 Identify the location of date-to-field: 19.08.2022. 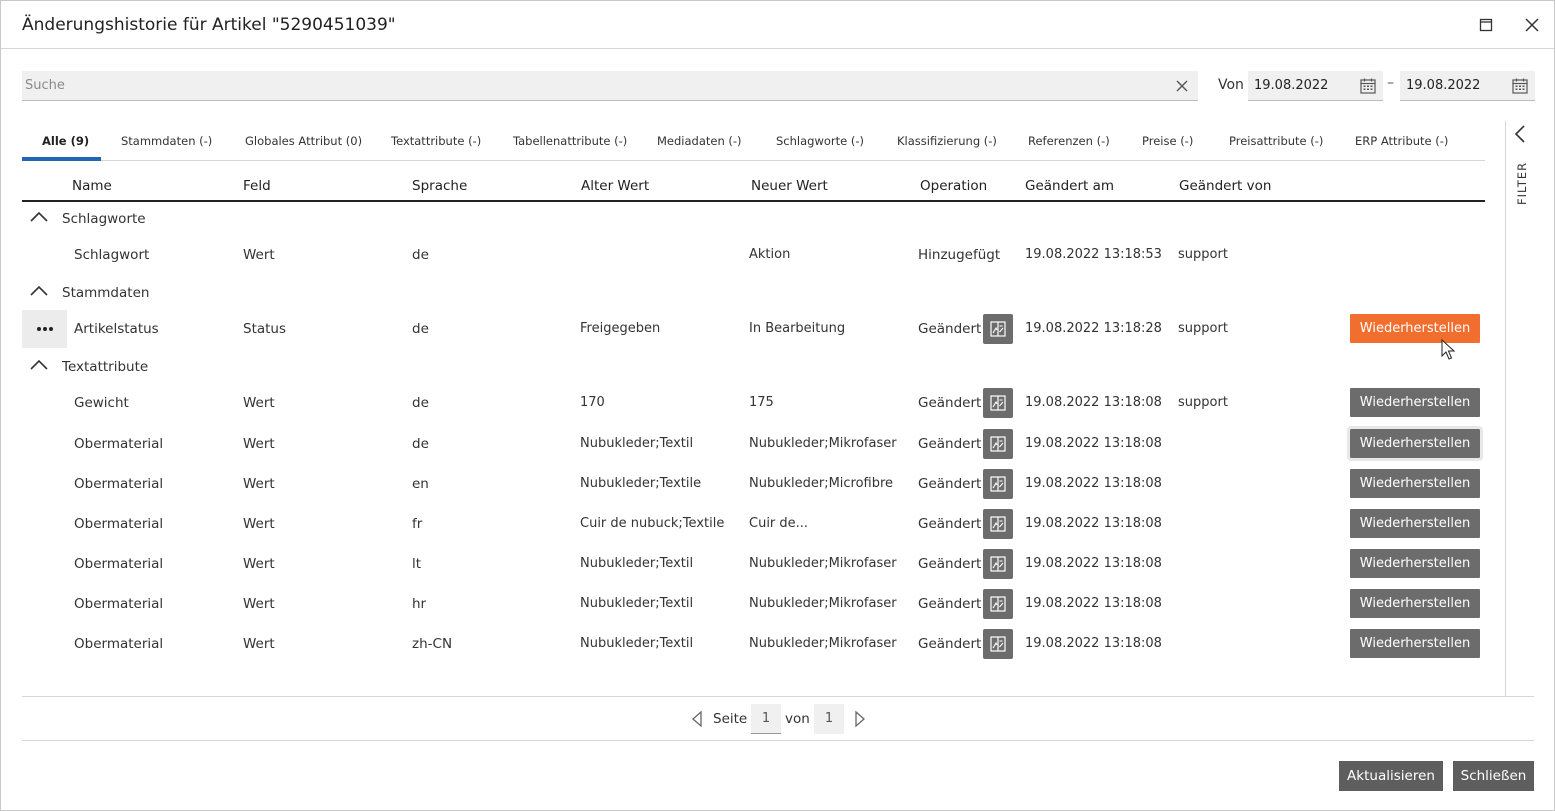
(1467, 86).